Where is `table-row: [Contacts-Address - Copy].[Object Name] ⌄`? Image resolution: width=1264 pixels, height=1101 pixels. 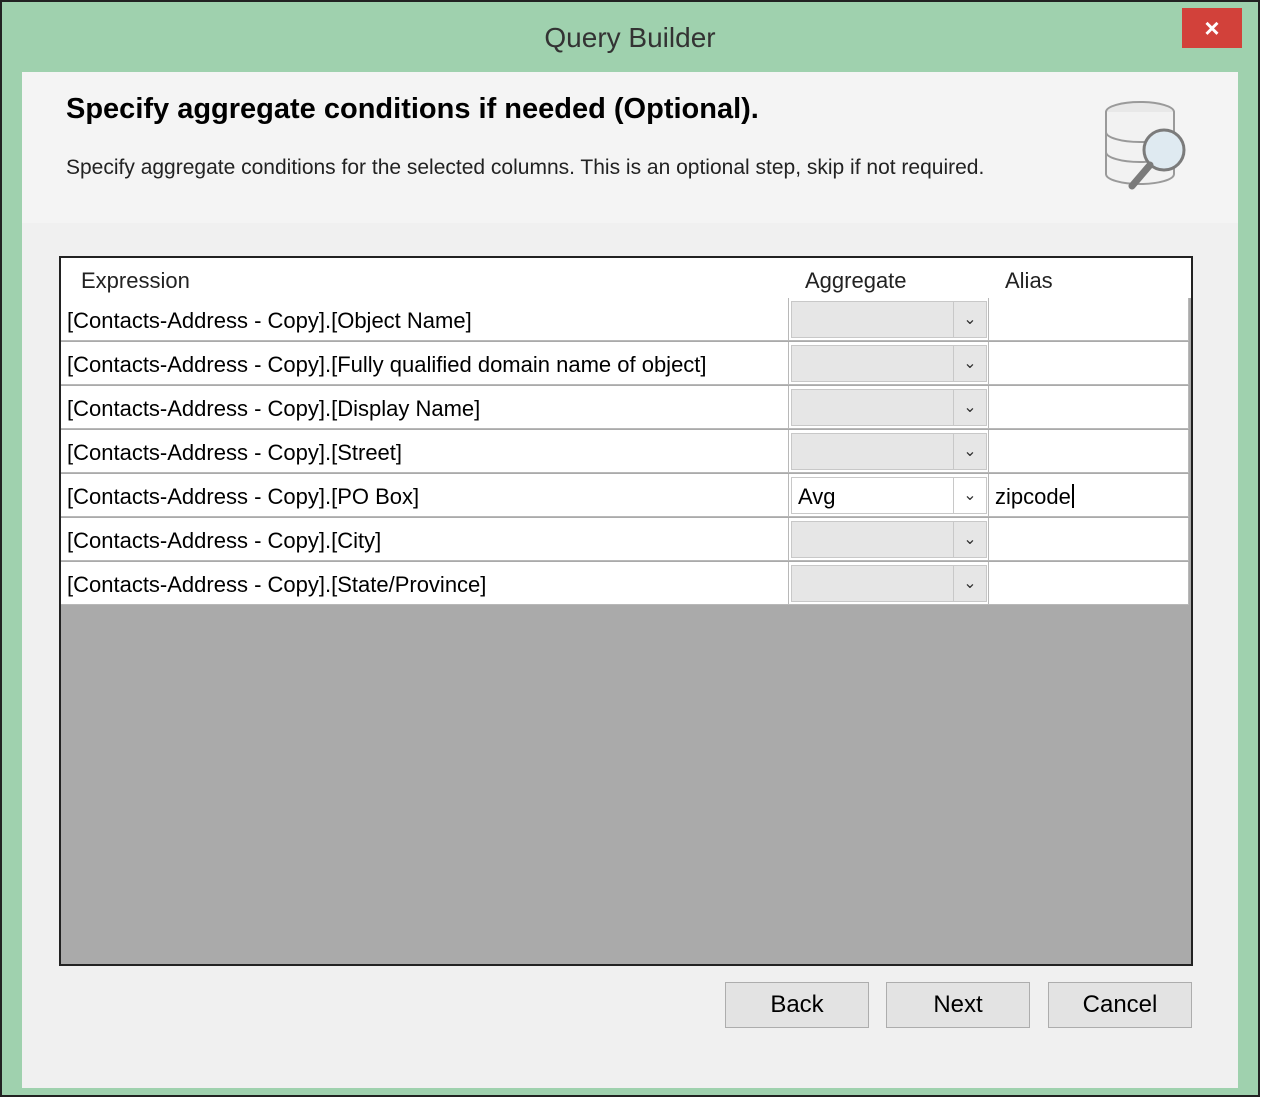 table-row: [Contacts-Address - Copy].[Object Name] ⌄ is located at coordinates (626, 320).